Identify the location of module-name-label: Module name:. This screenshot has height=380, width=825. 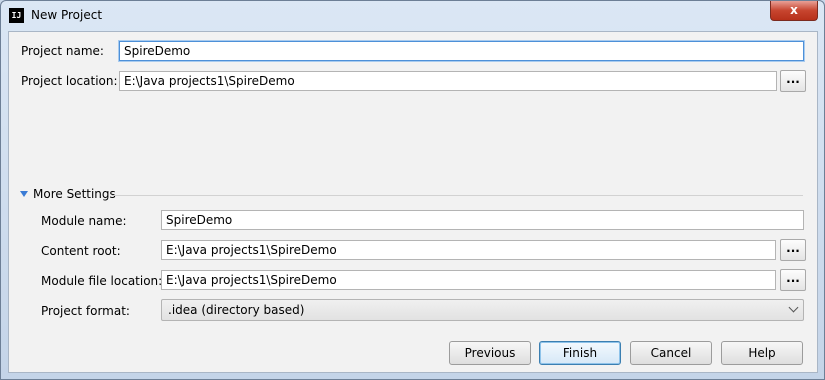
(84, 221).